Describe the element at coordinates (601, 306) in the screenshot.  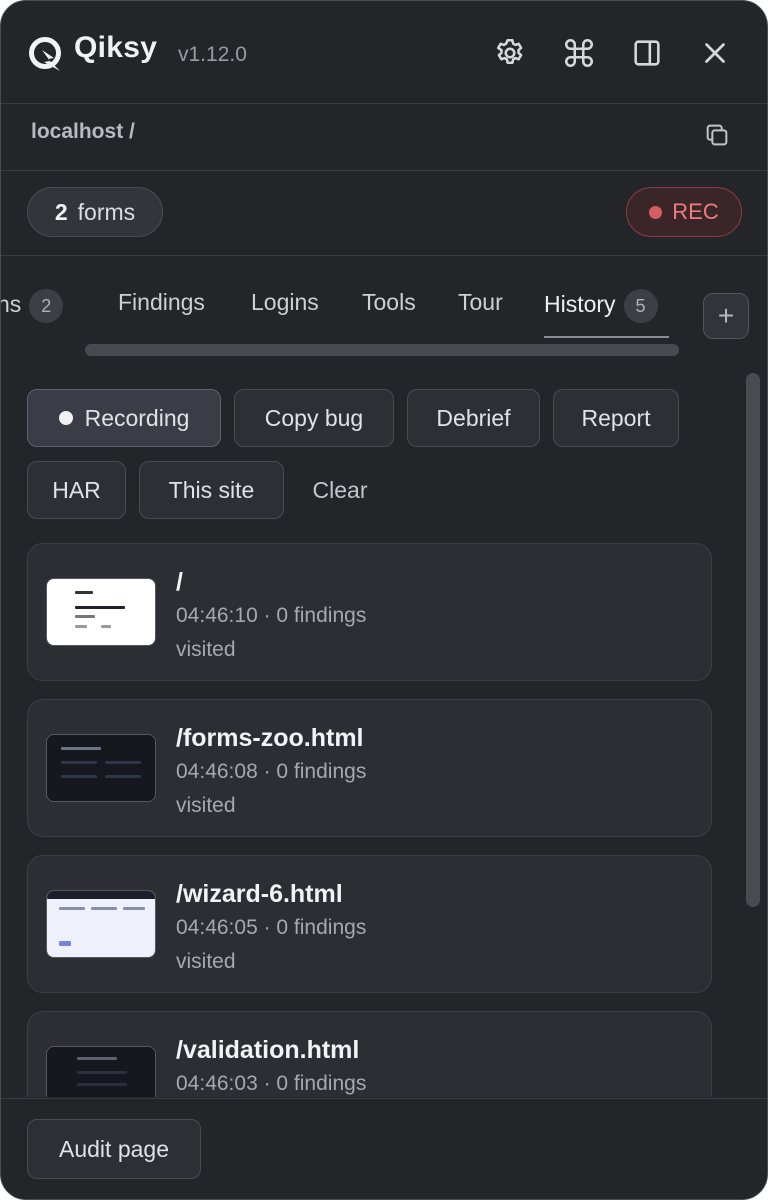
I see `tab-history: History 5` at that location.